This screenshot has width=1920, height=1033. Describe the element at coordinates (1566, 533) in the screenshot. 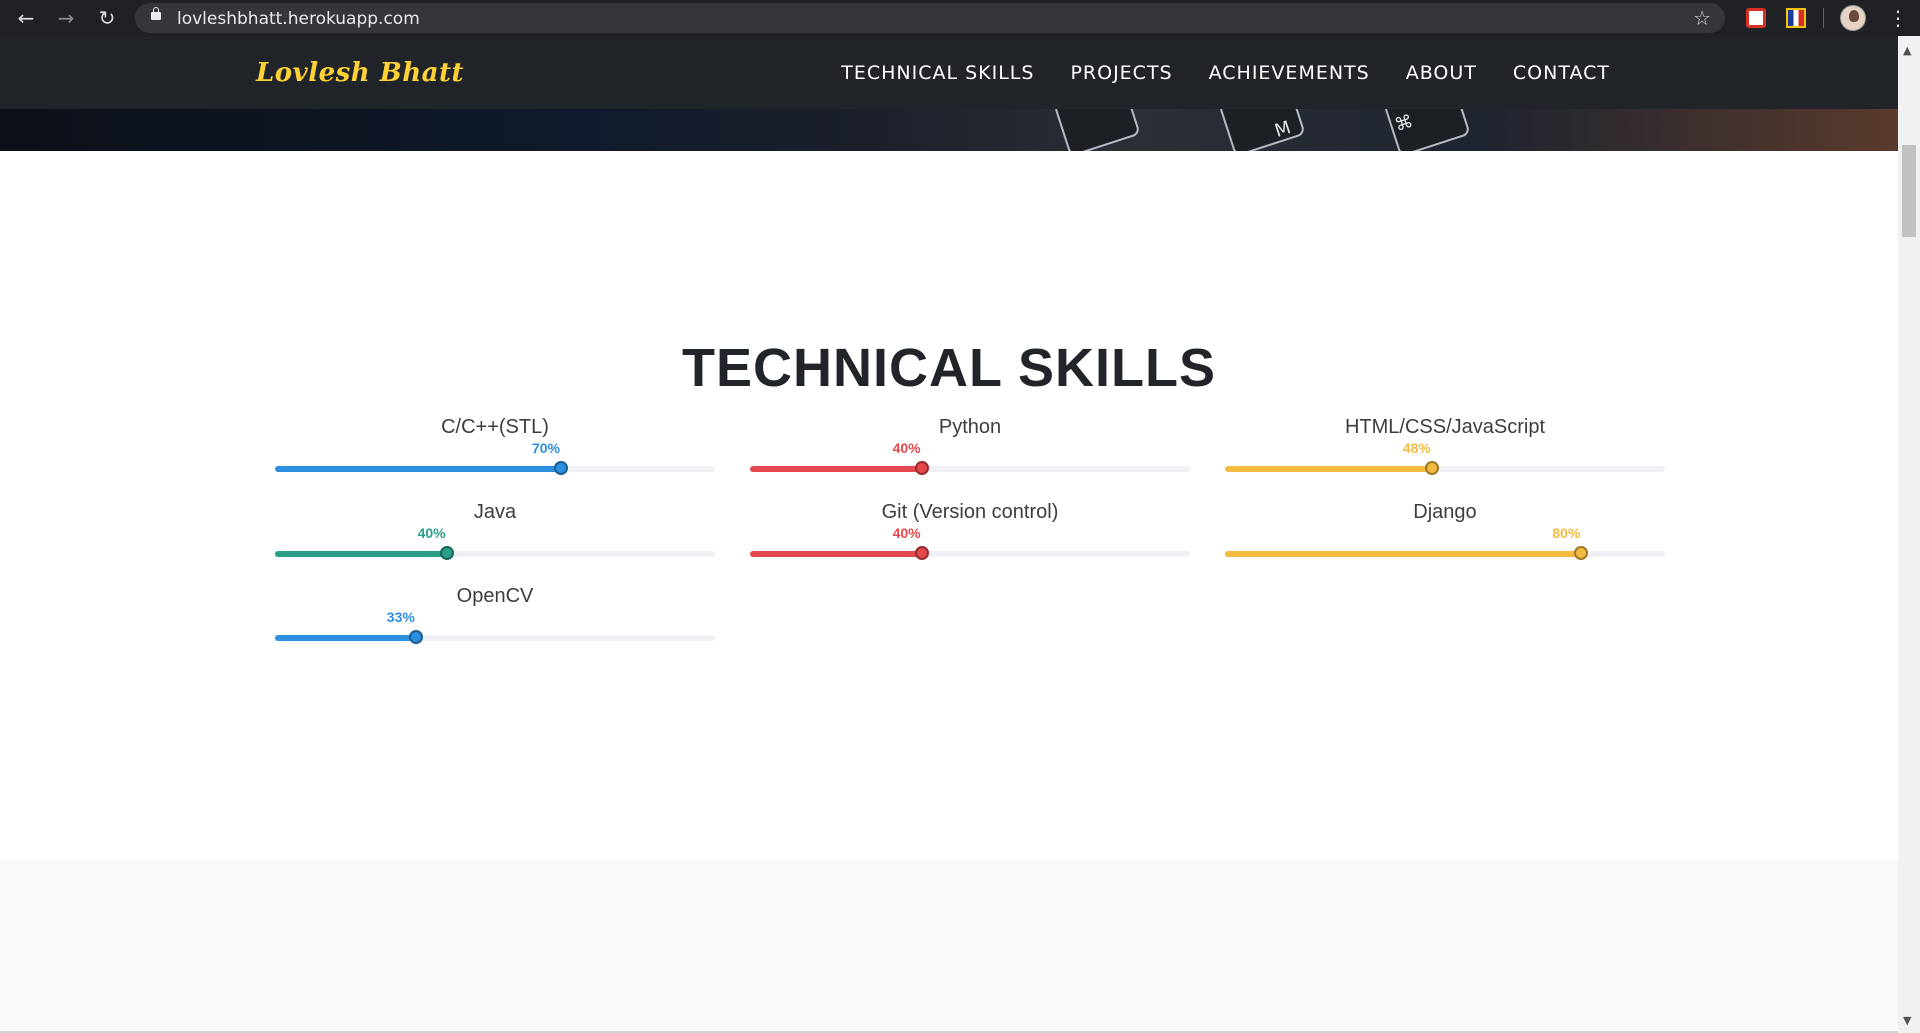

I see `skill-percent-label: 80%` at that location.